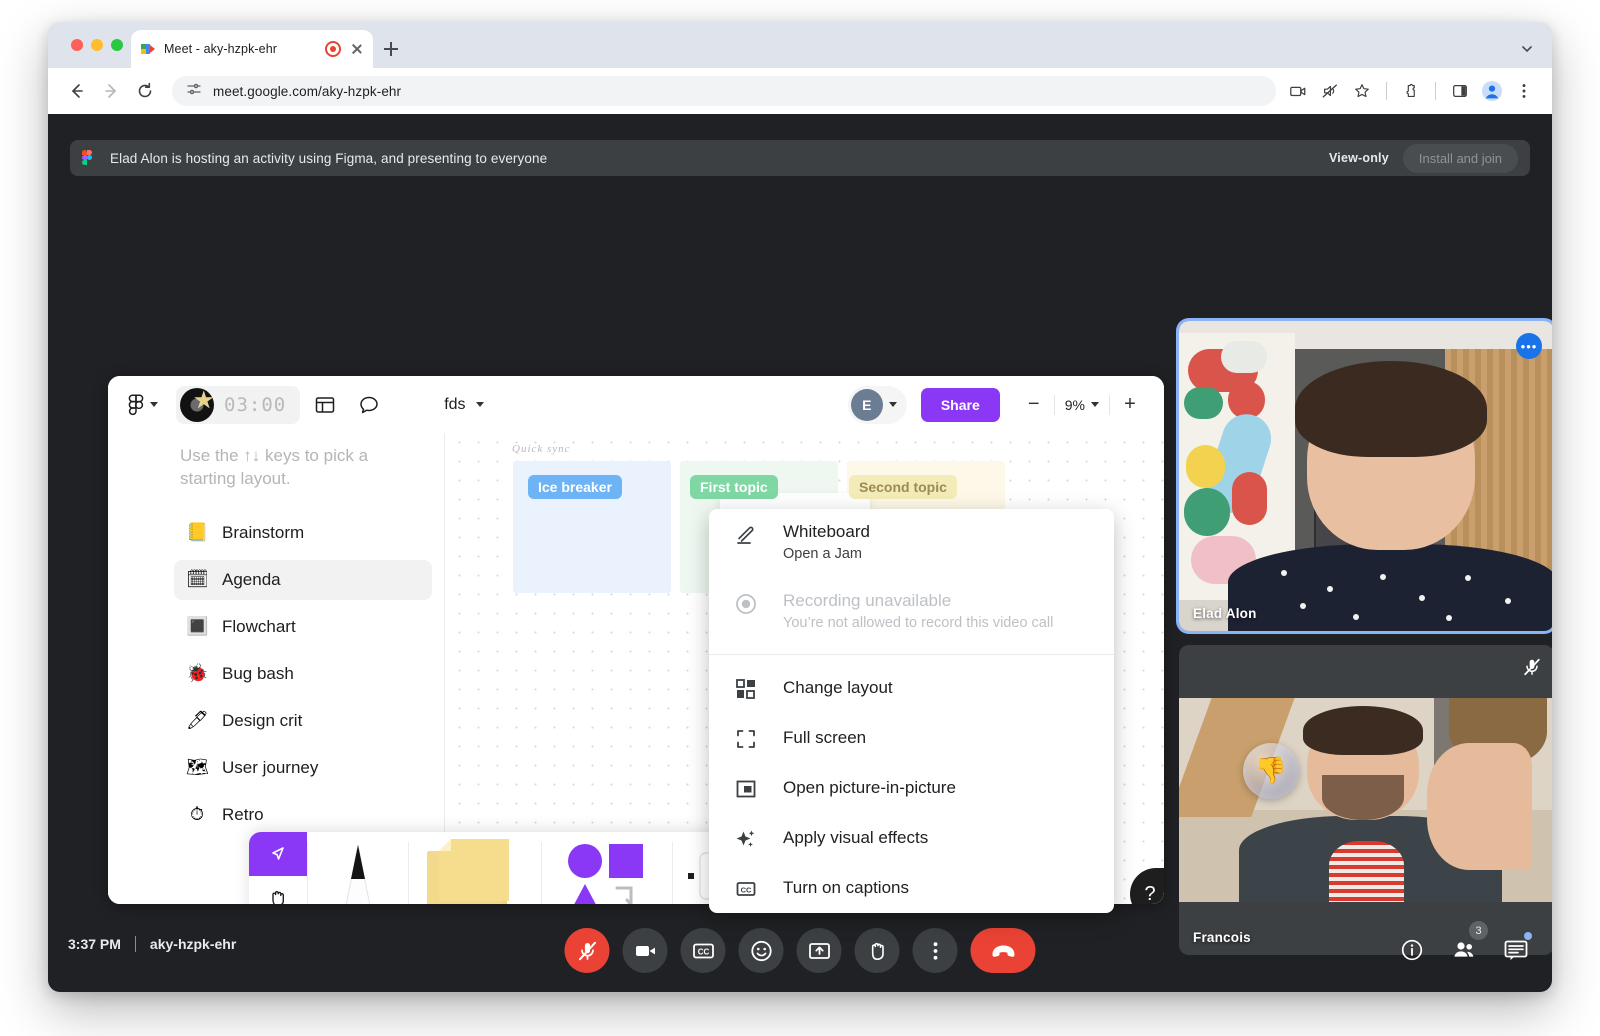 Image resolution: width=1600 pixels, height=1036 pixels. What do you see at coordinates (1412, 950) in the screenshot?
I see `meeting-details-button` at bounding box center [1412, 950].